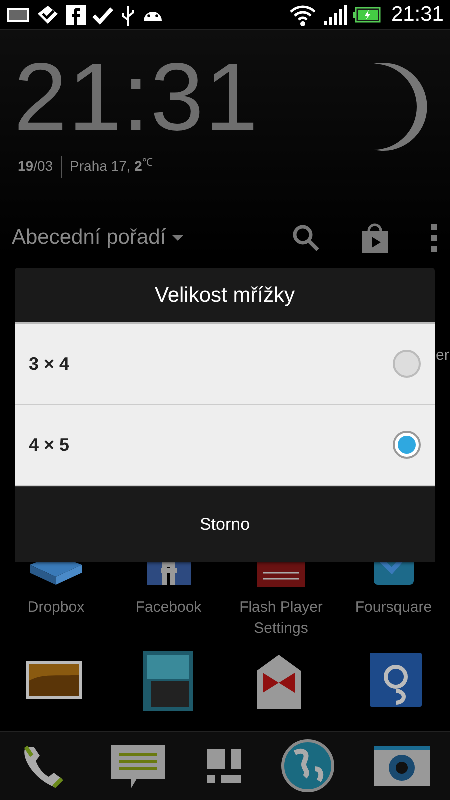 Image resolution: width=450 pixels, height=800 pixels. I want to click on date-text: 19/03, so click(36, 166).